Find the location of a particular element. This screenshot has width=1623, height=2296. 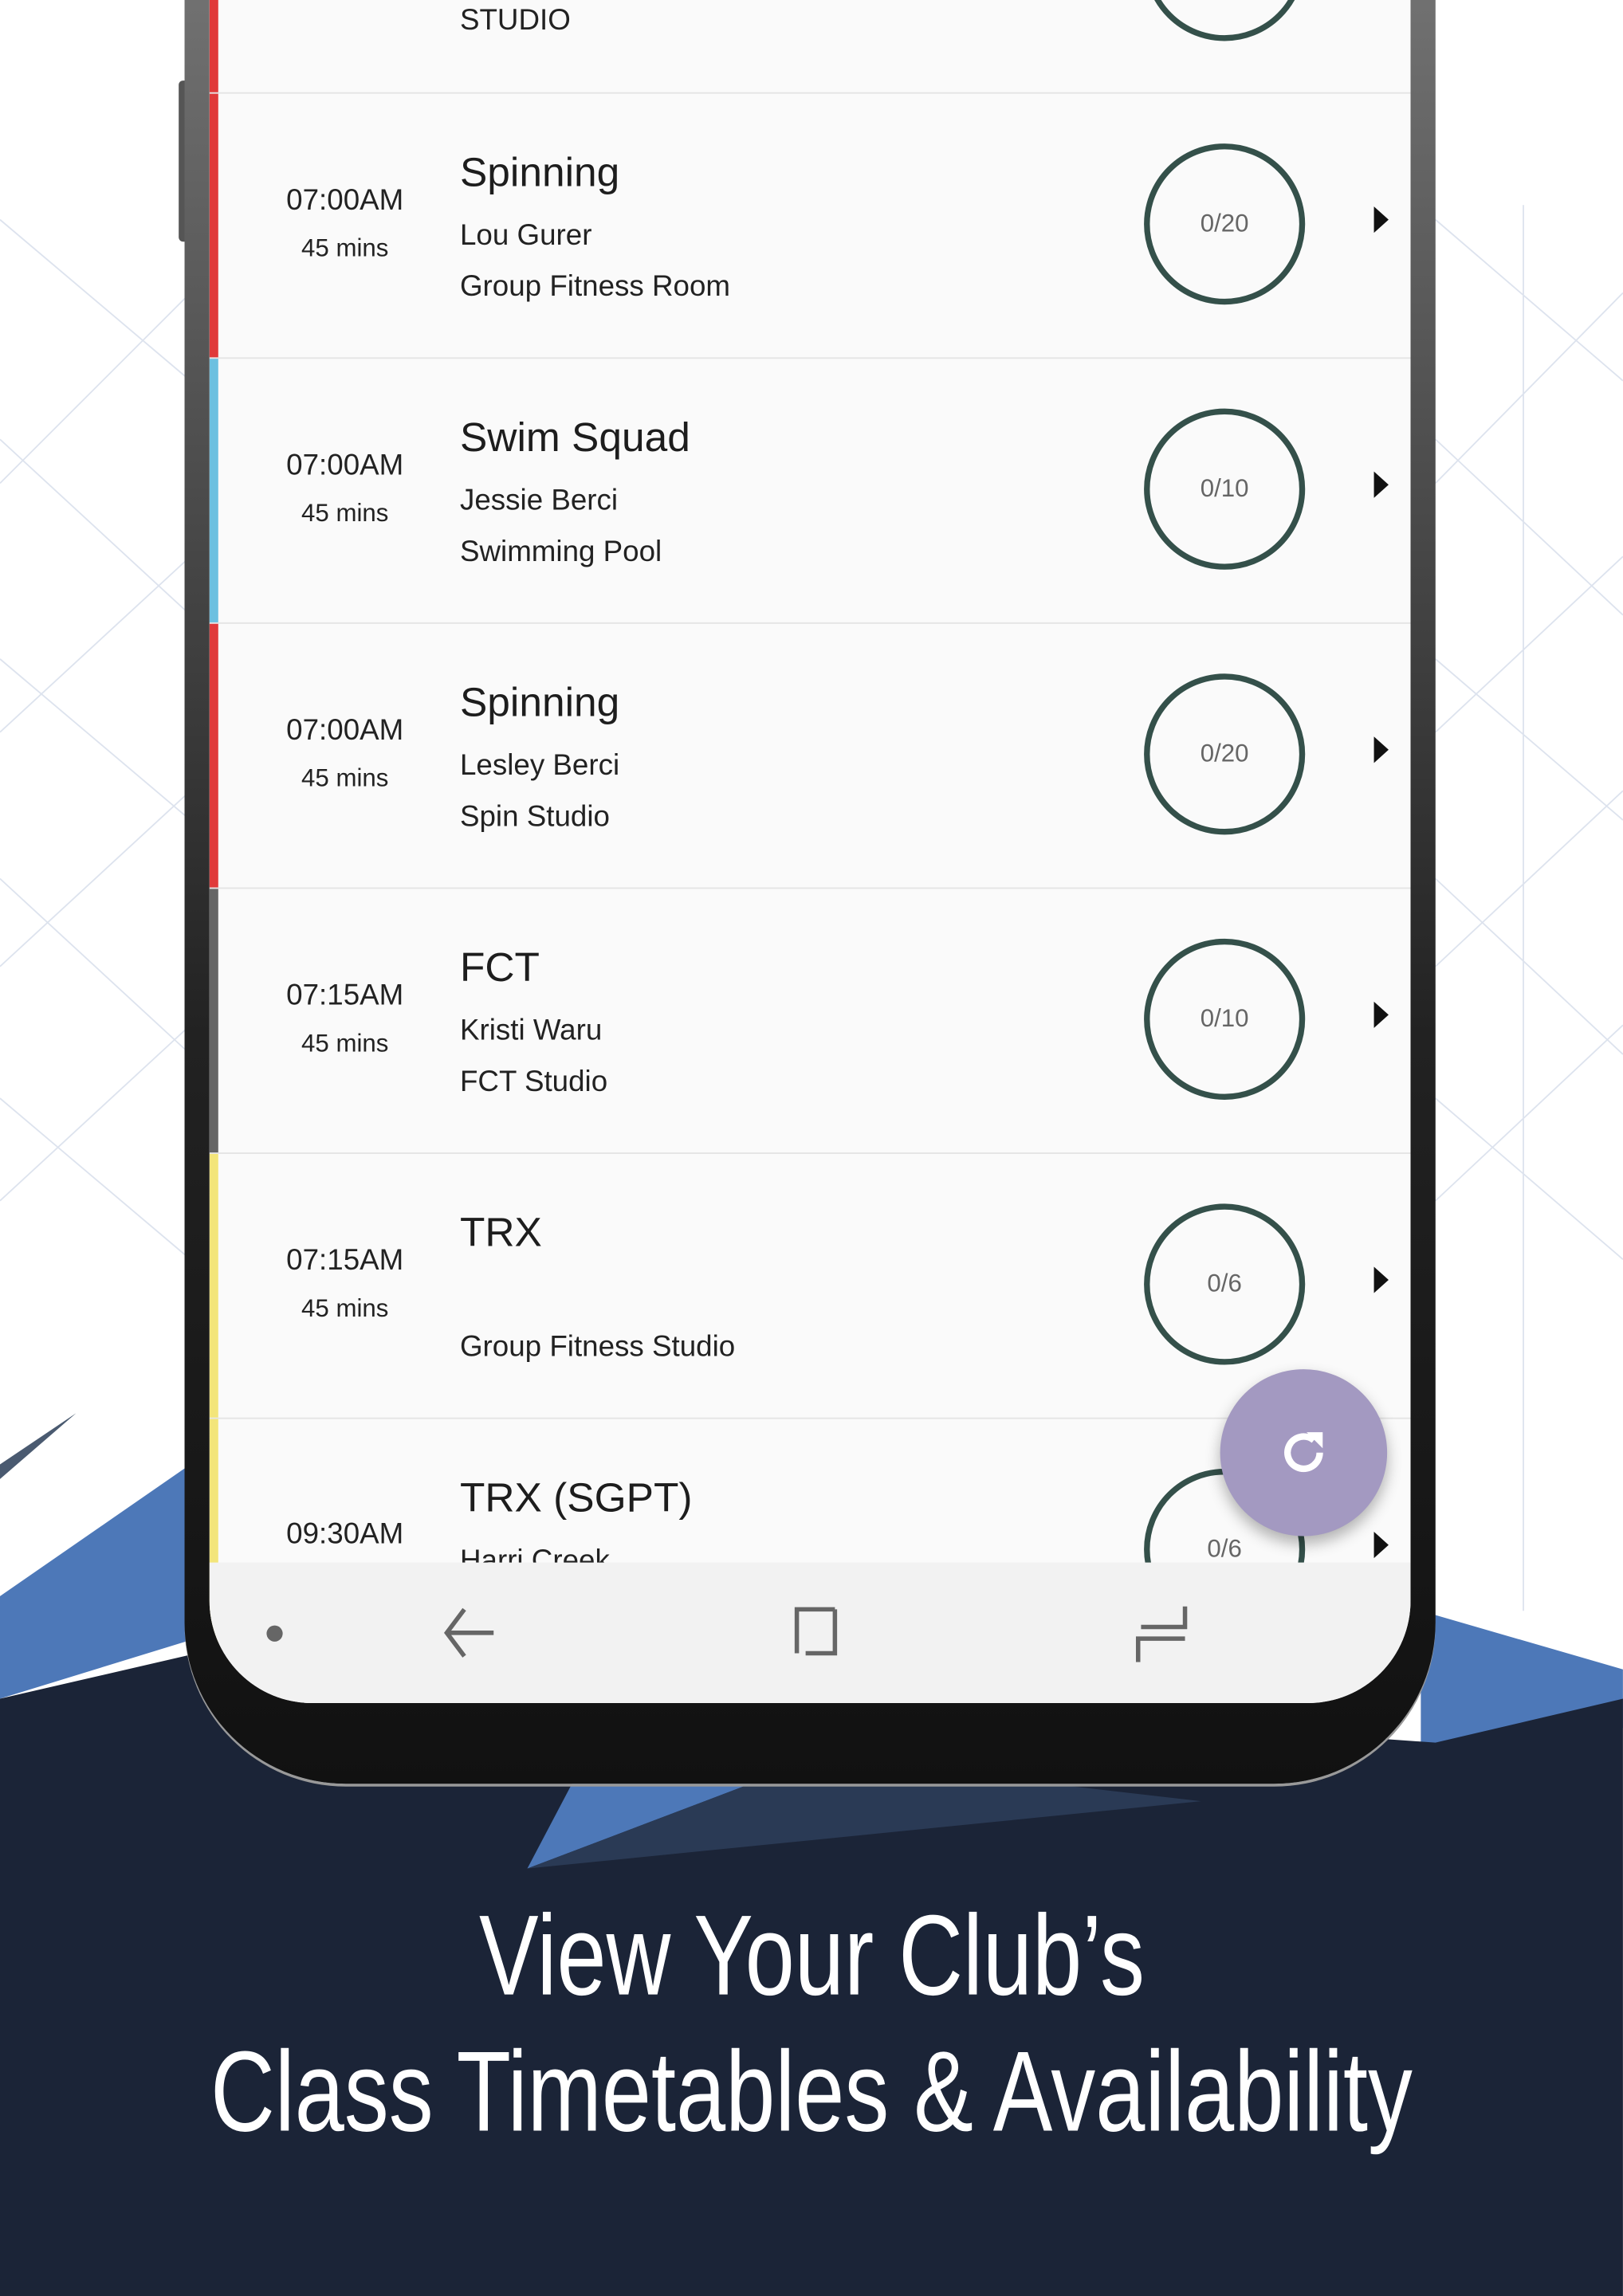

capacity-ring: 0/6 is located at coordinates (1225, 1284).